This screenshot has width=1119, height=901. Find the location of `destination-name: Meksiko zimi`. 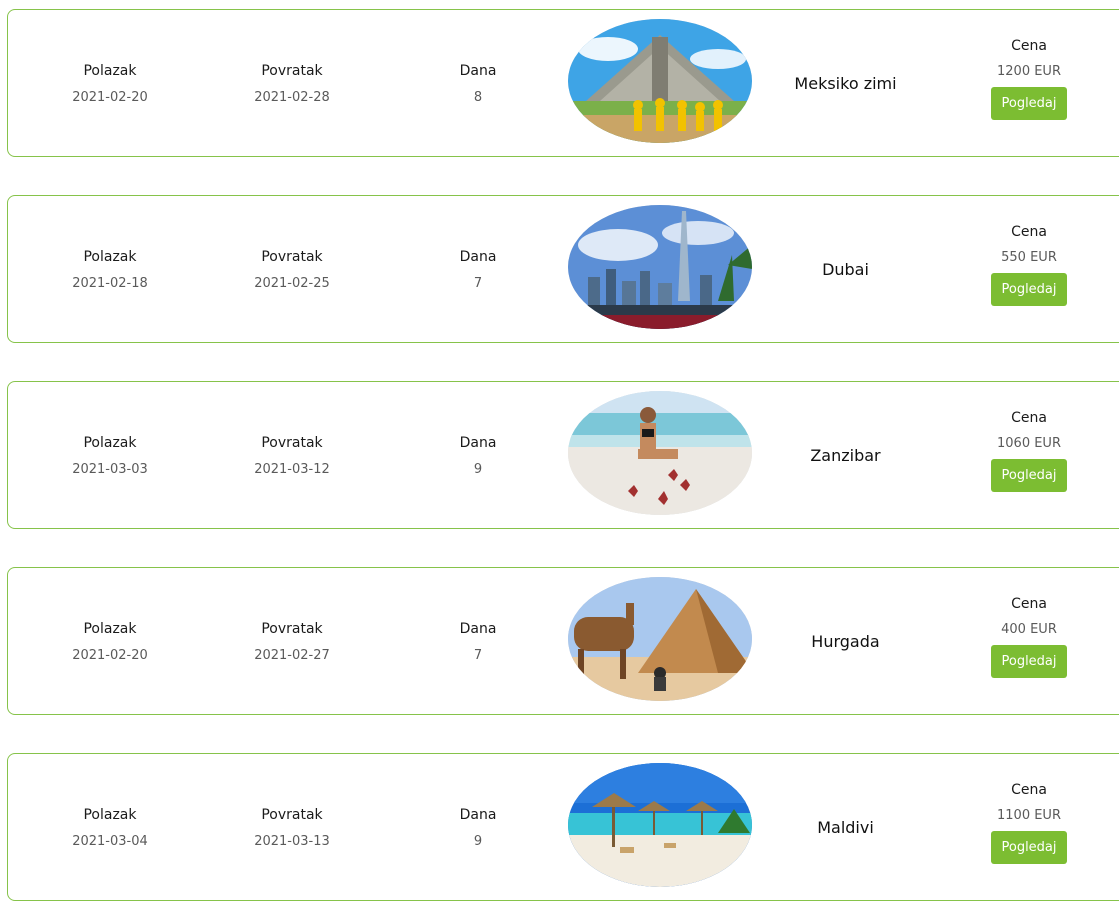

destination-name: Meksiko zimi is located at coordinates (845, 83).